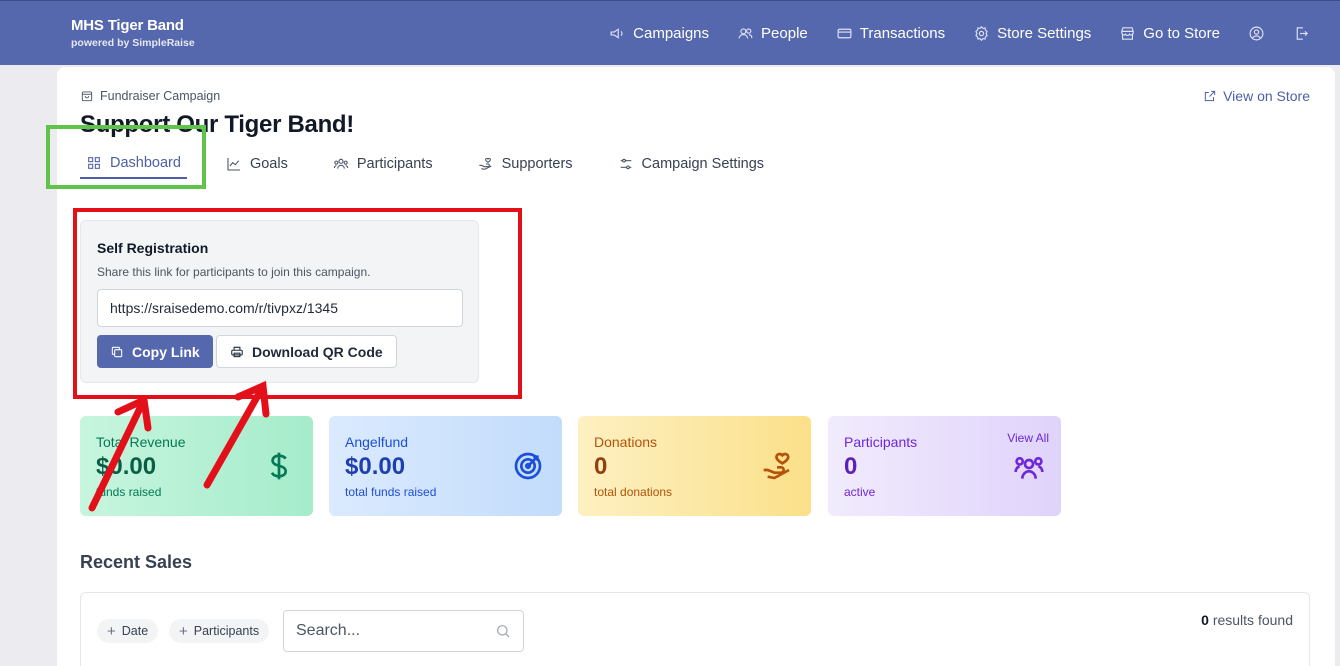  Describe the element at coordinates (695, 629) in the screenshot. I see `recent-sales-table: + Date + Participants 0 results found` at that location.